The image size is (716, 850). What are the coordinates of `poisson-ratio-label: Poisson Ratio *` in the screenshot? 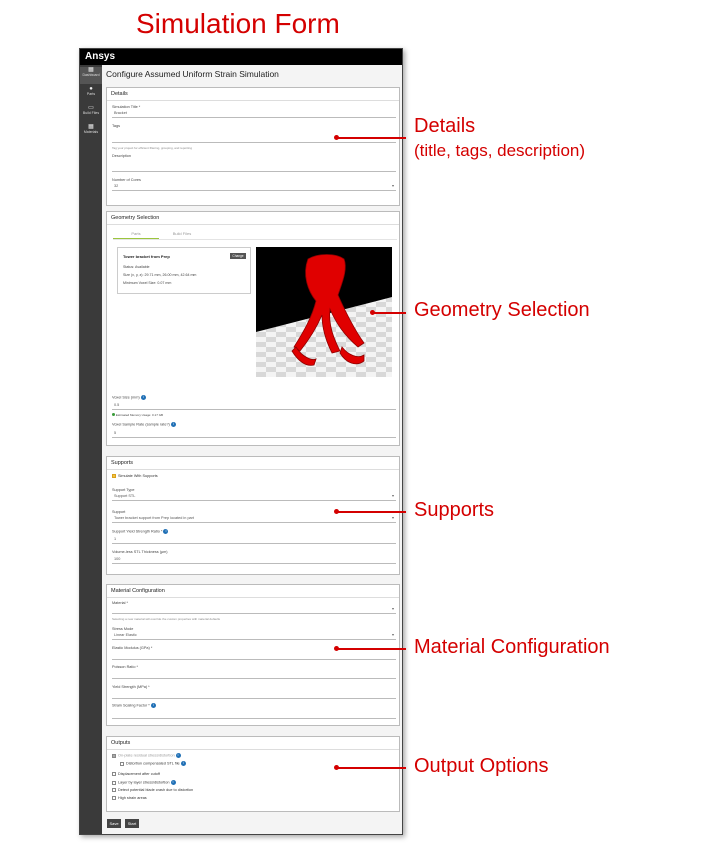 It's located at (125, 667).